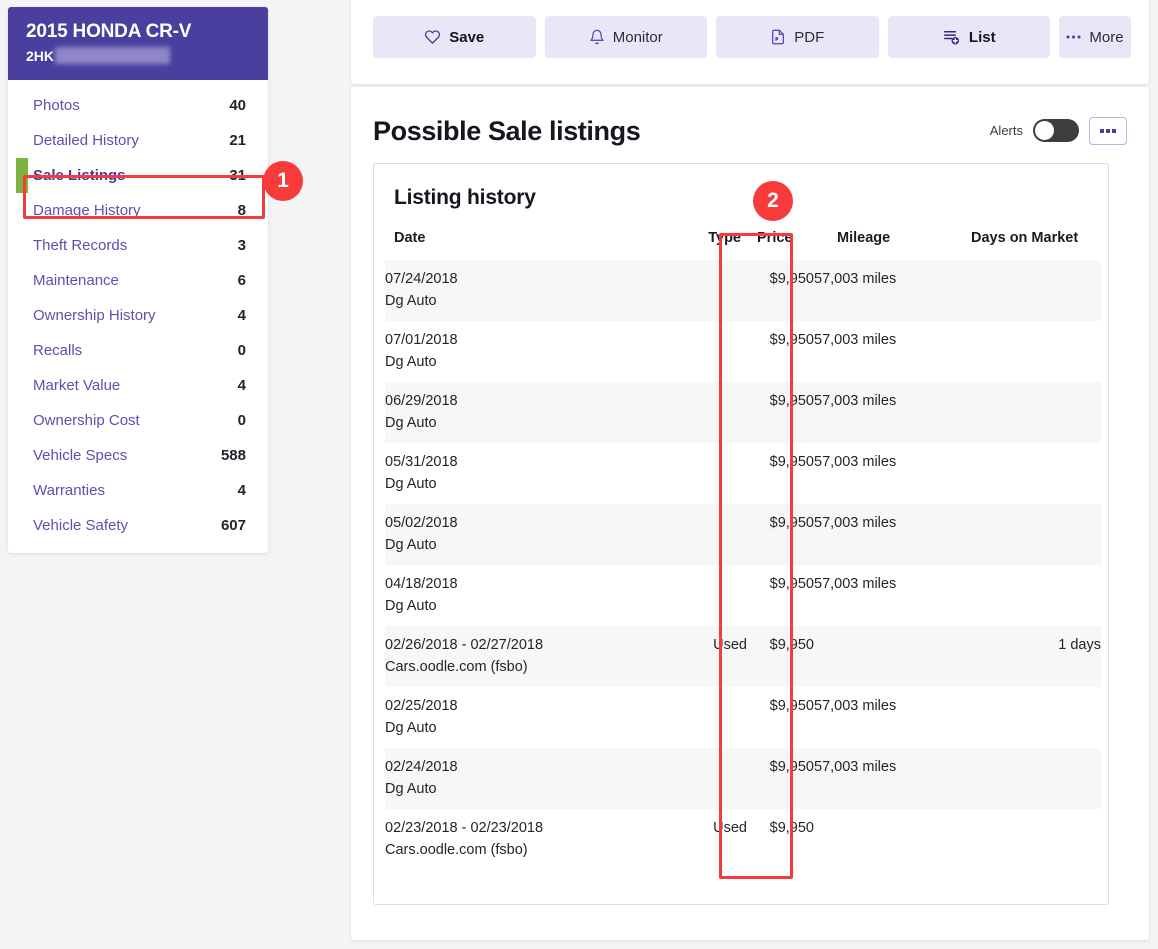 The width and height of the screenshot is (1158, 949). Describe the element at coordinates (535, 534) in the screenshot. I see `cell-date: 05/02/2018 Dg Auto` at that location.